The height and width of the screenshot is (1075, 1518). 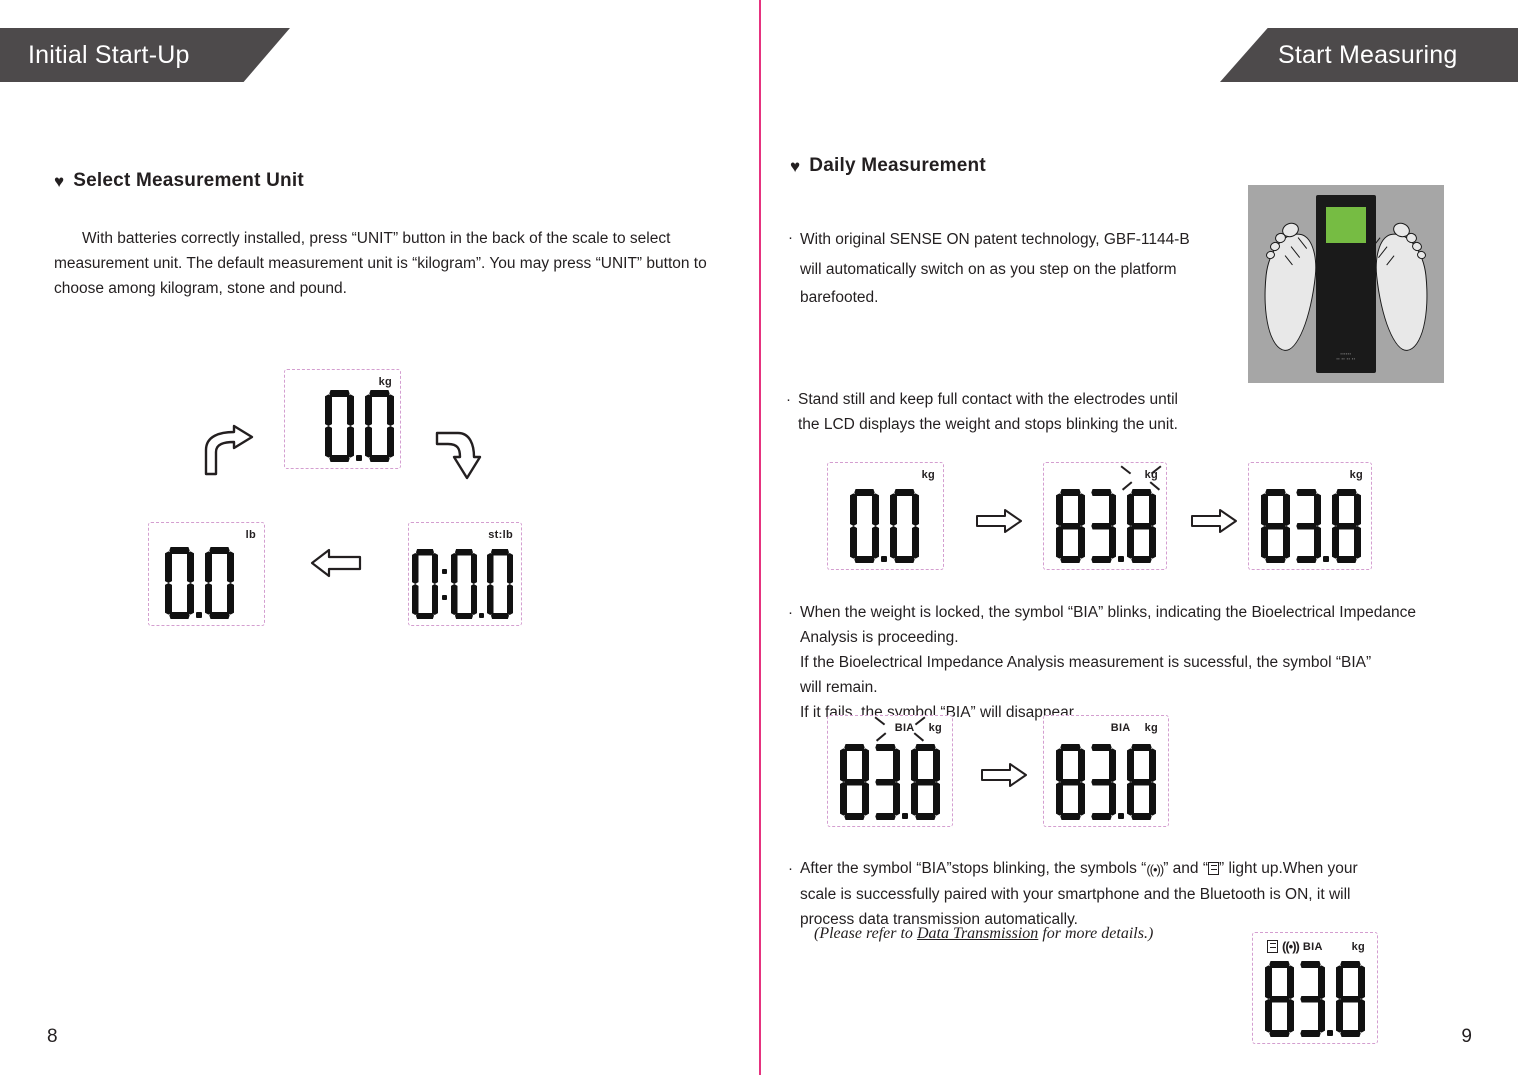 I want to click on left-banner-title: Initial Start-Up, so click(x=109, y=54).